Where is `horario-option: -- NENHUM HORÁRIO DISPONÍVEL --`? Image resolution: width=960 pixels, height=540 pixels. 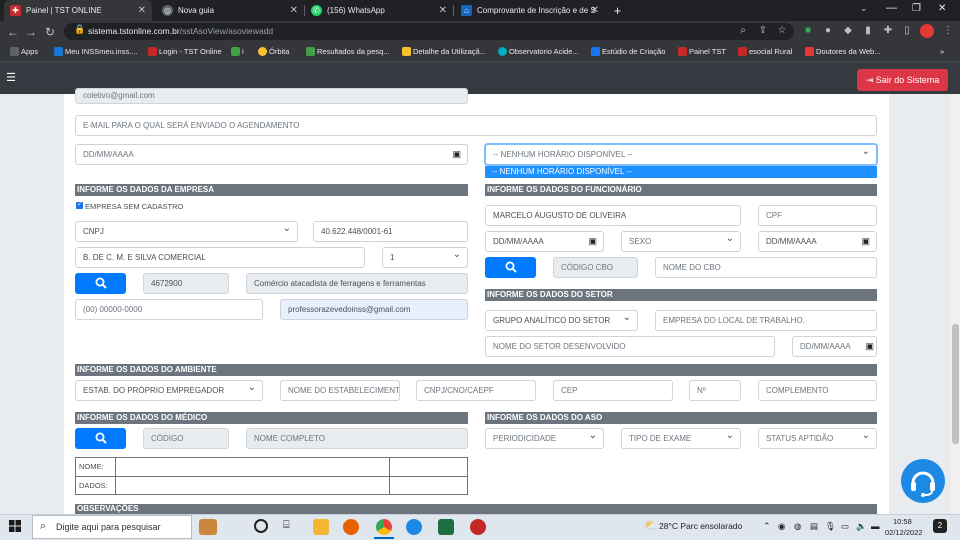
horario-option: -- NENHUM HORÁRIO DISPONÍVEL -- is located at coordinates (681, 172).